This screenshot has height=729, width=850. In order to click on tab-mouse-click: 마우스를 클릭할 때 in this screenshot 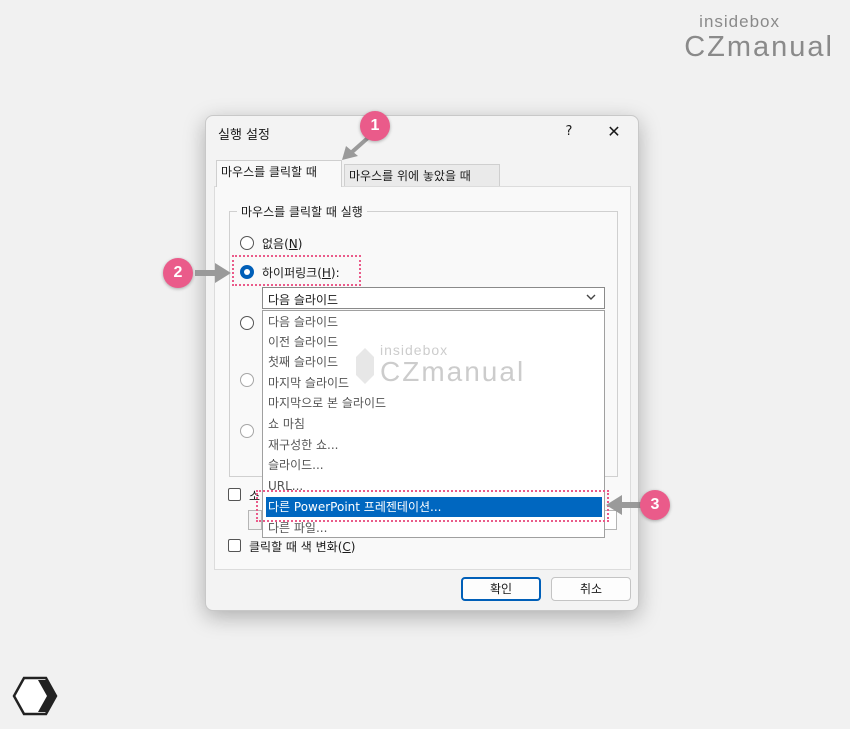, I will do `click(279, 173)`.